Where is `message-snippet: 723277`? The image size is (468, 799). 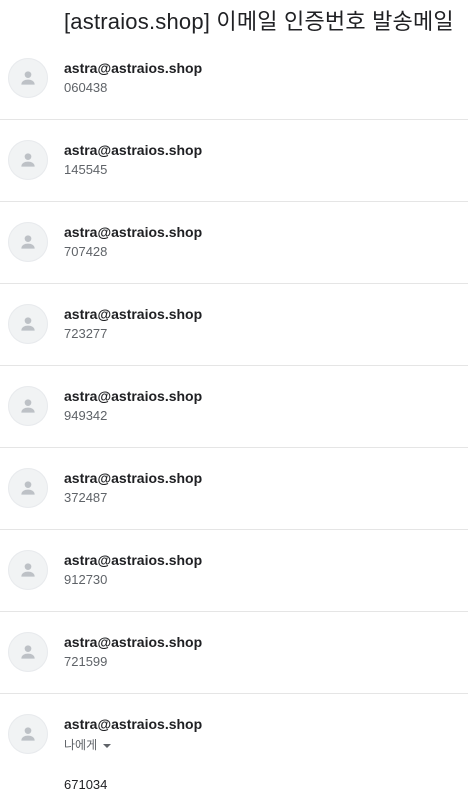 message-snippet: 723277 is located at coordinates (86, 333).